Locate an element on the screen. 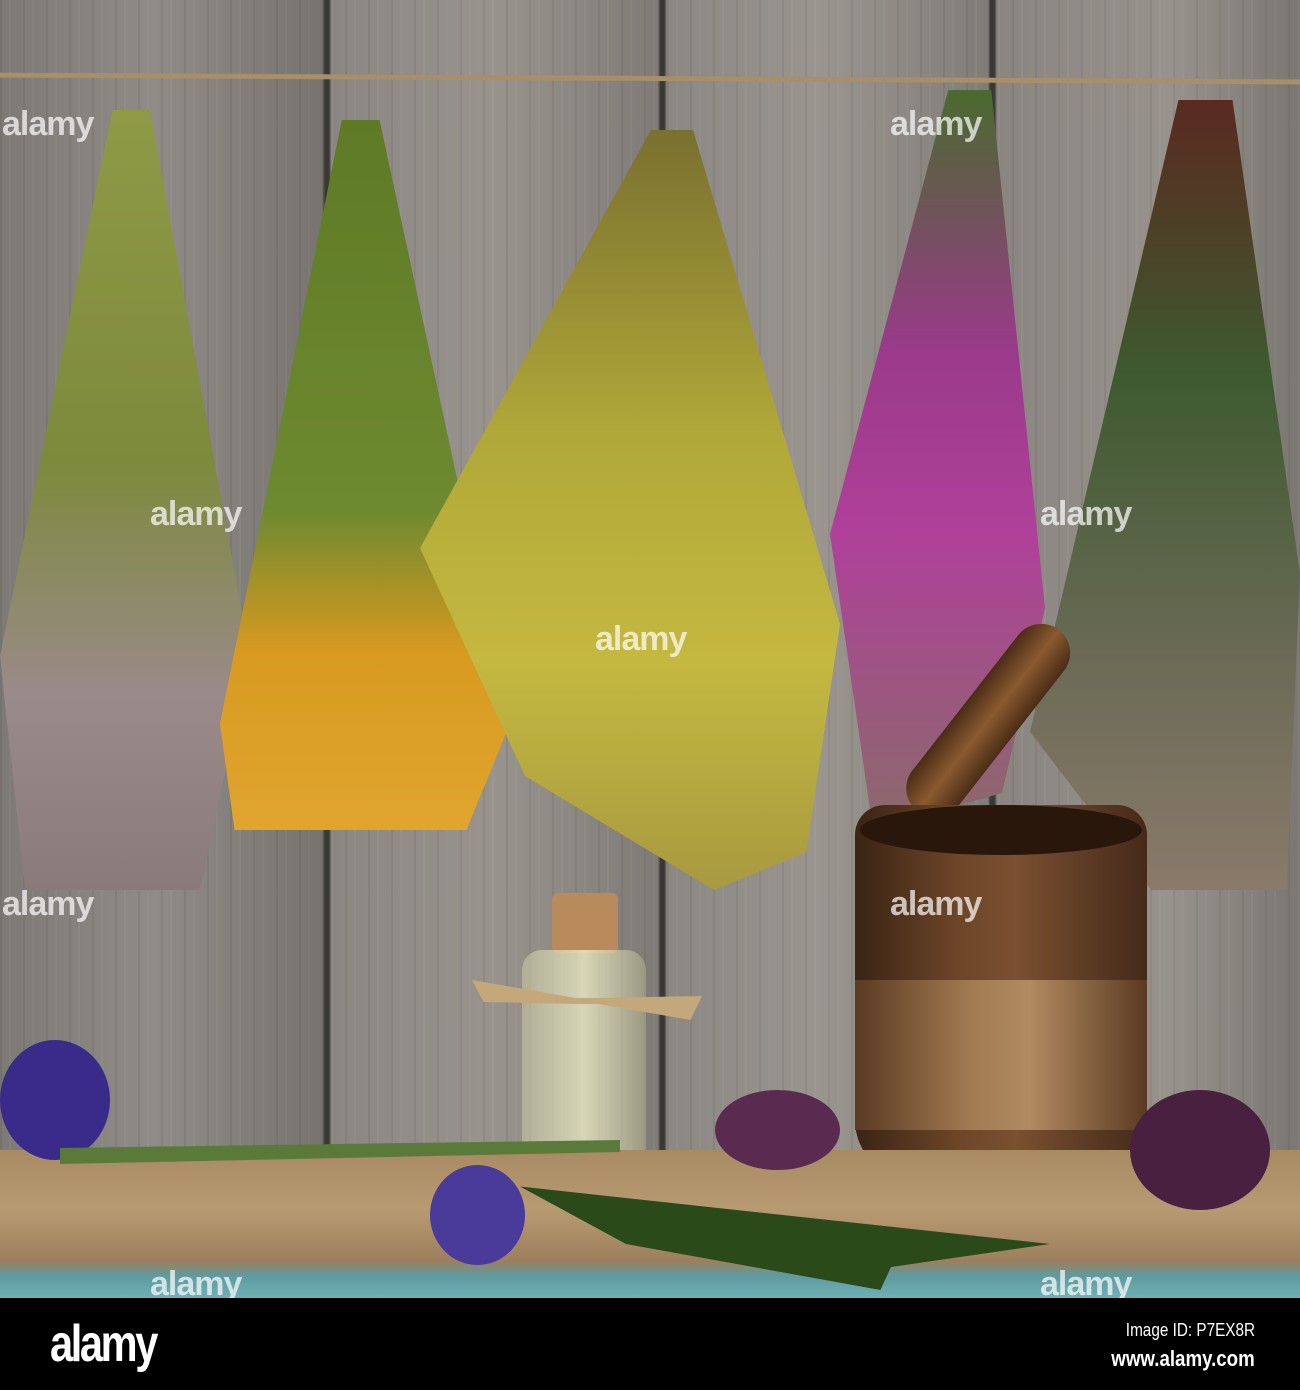 The width and height of the screenshot is (1300, 1390). veronica-flowers is located at coordinates (477, 1215).